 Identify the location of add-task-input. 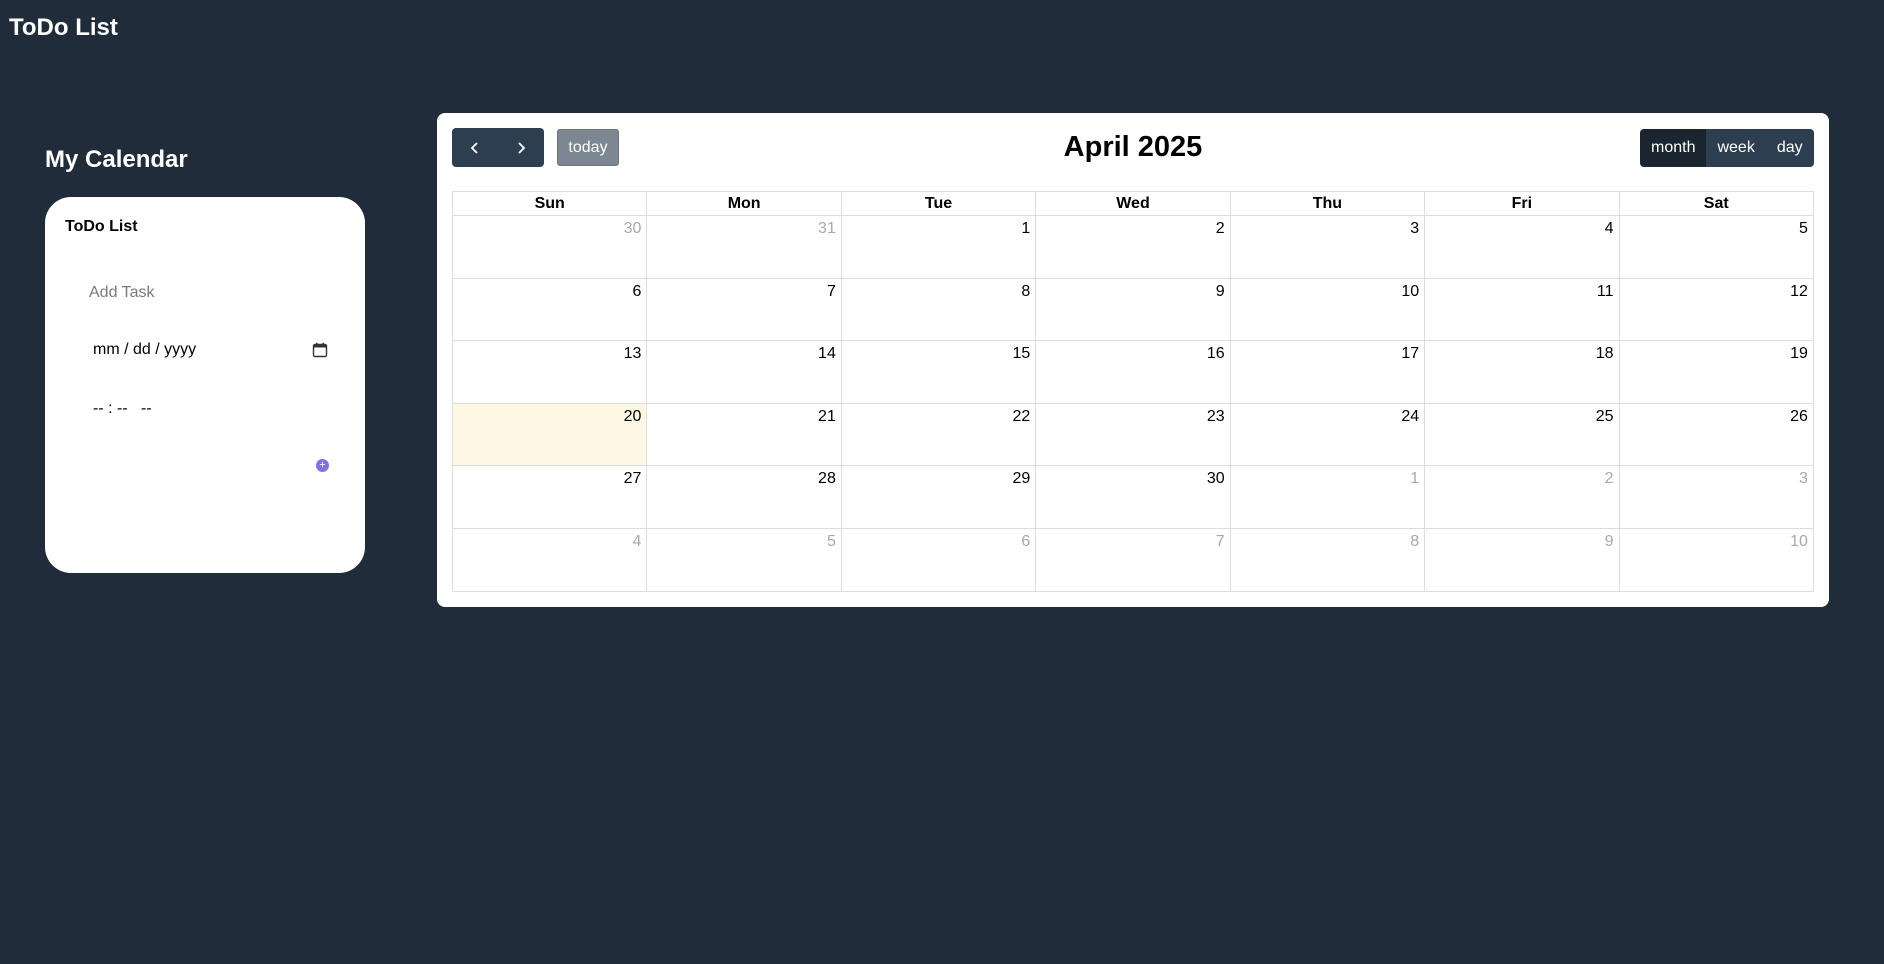
(209, 293).